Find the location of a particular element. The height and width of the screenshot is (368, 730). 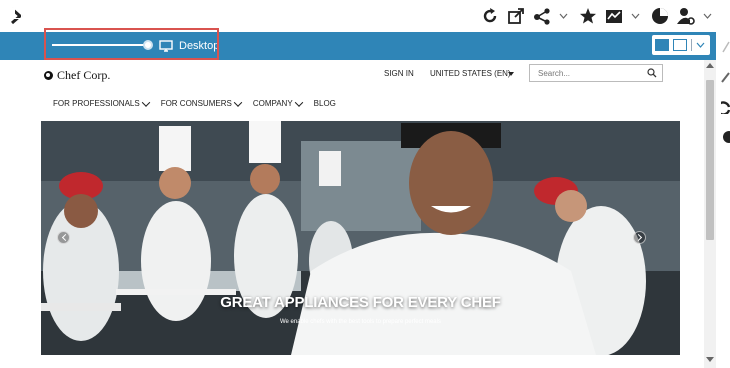

highlight-box is located at coordinates (131, 44).